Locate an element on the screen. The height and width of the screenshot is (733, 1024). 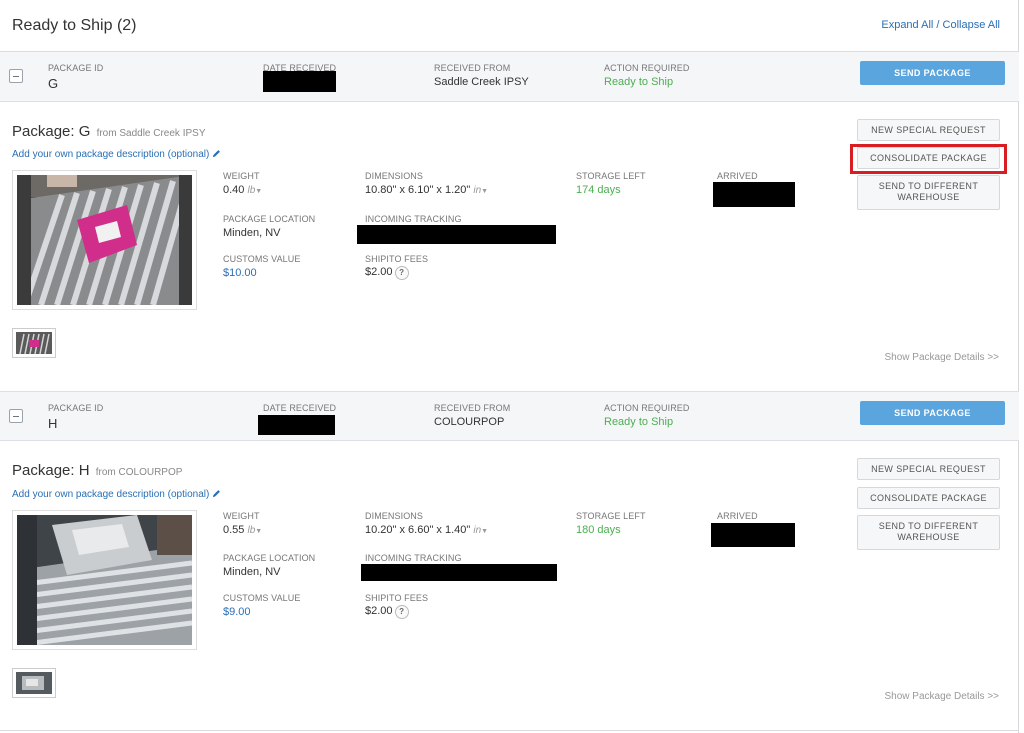
dimensions-number: 10.80" x 6.10" x 1.20" is located at coordinates (418, 190).